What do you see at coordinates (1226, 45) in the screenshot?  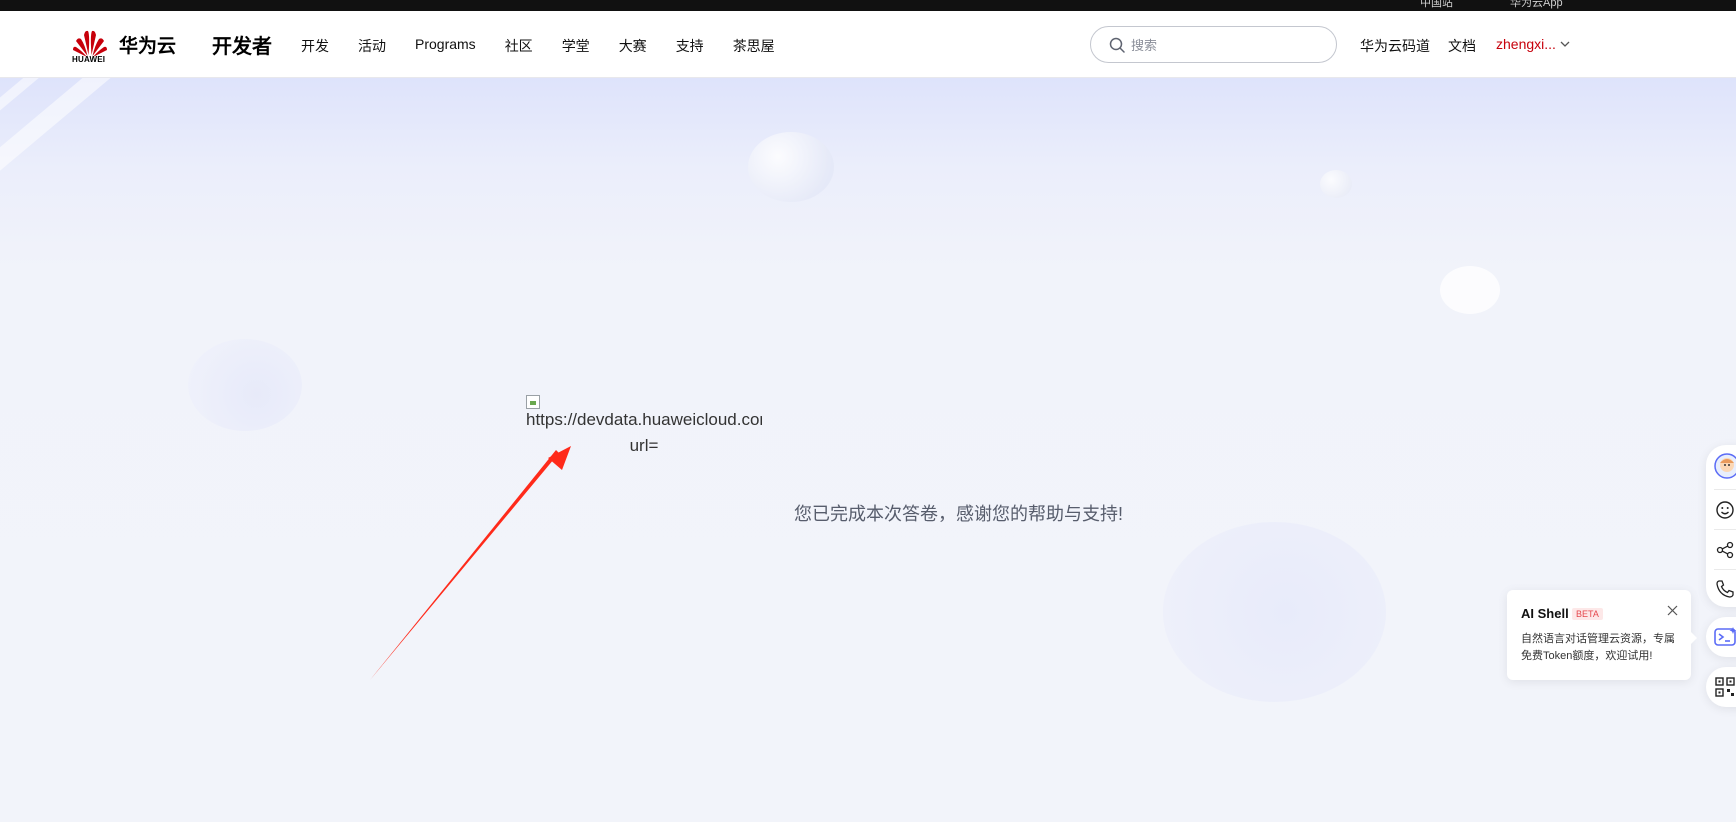 I see `search-input` at bounding box center [1226, 45].